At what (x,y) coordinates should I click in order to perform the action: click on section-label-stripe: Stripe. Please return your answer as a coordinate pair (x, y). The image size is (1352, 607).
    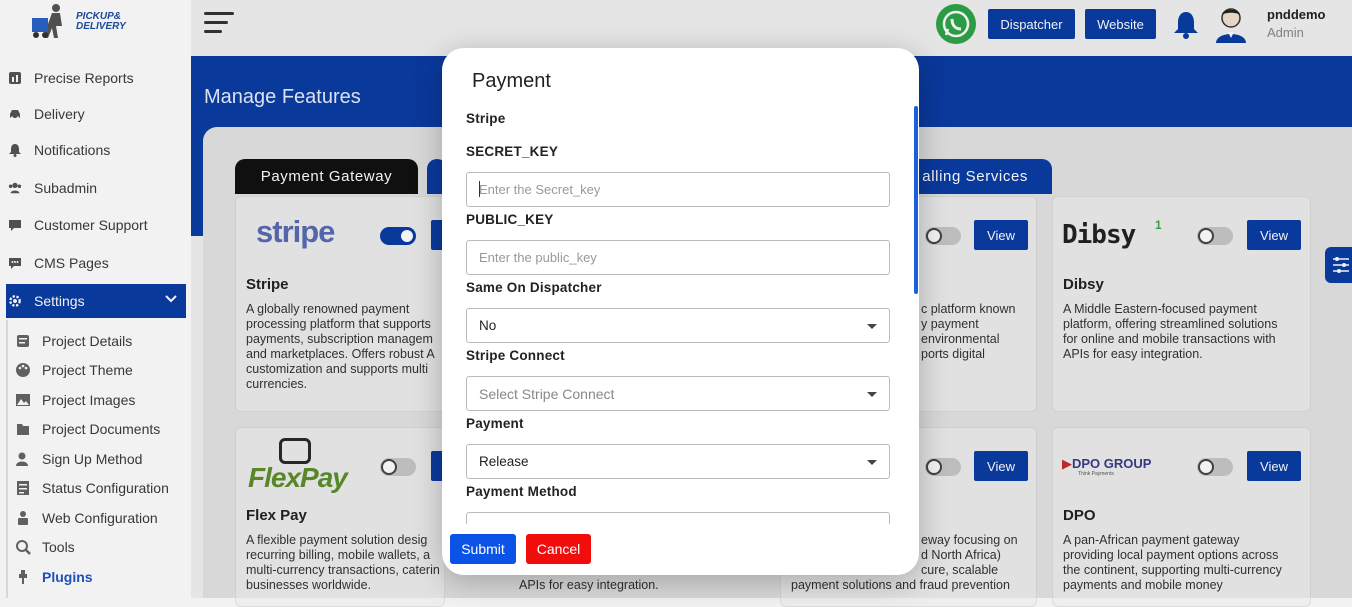
    Looking at the image, I should click on (486, 118).